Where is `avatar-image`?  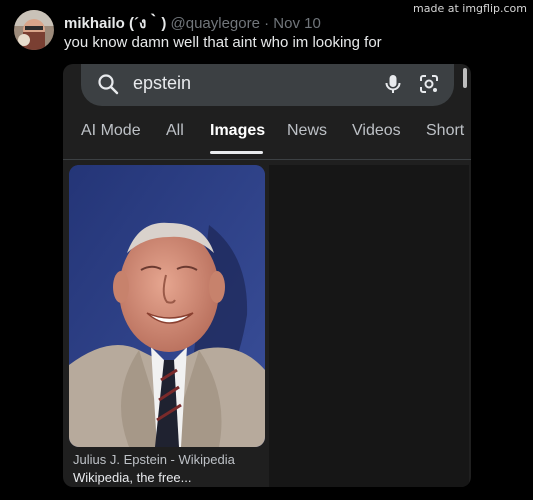 avatar-image is located at coordinates (34, 30).